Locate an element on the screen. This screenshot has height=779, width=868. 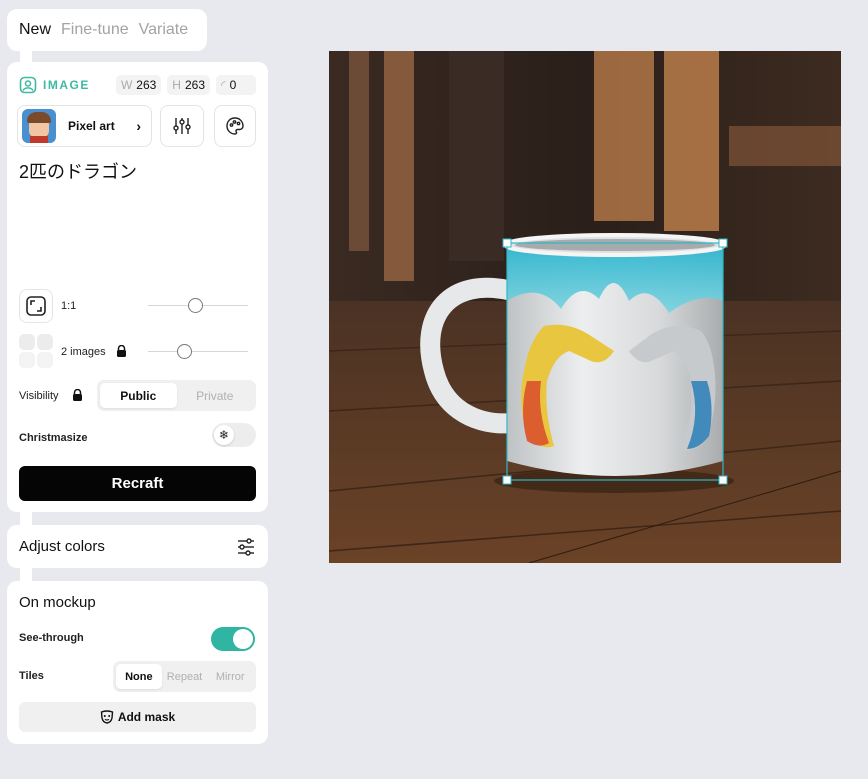
style-thumbnail is located at coordinates (39, 126).